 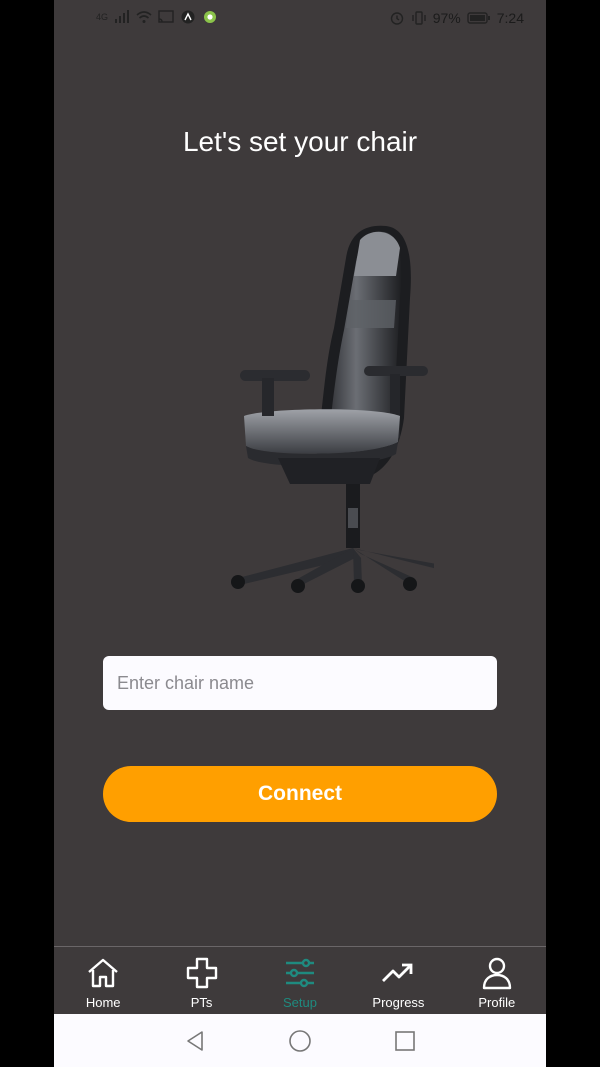 What do you see at coordinates (332, 409) in the screenshot?
I see `chair-image` at bounding box center [332, 409].